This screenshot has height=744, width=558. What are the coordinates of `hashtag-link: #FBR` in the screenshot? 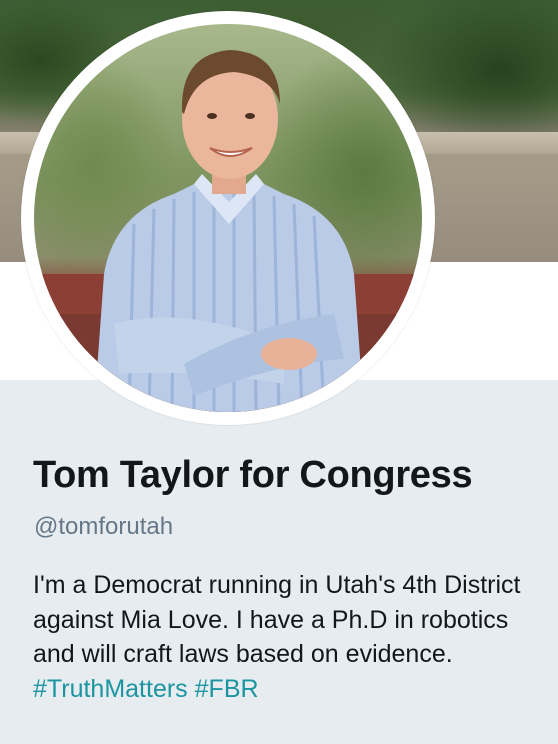 It's located at (227, 689).